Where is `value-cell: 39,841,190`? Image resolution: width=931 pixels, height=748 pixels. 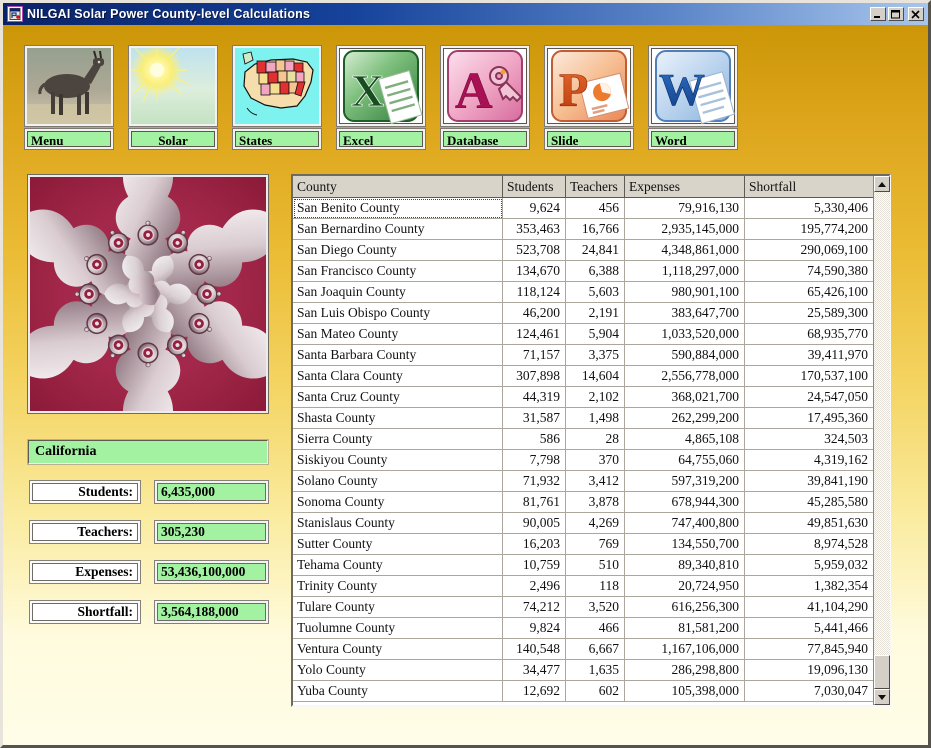 value-cell: 39,841,190 is located at coordinates (809, 481).